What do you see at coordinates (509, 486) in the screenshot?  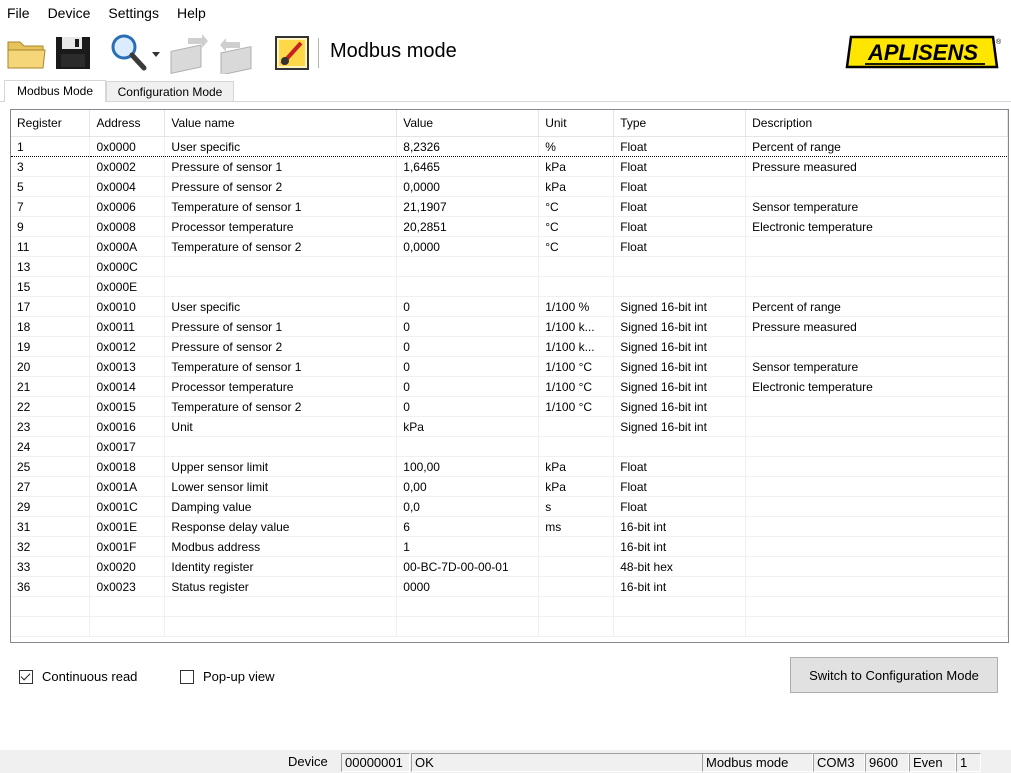 I see `table-row: 27 0x001A Lower sensor limit 0,00 kPa Float` at bounding box center [509, 486].